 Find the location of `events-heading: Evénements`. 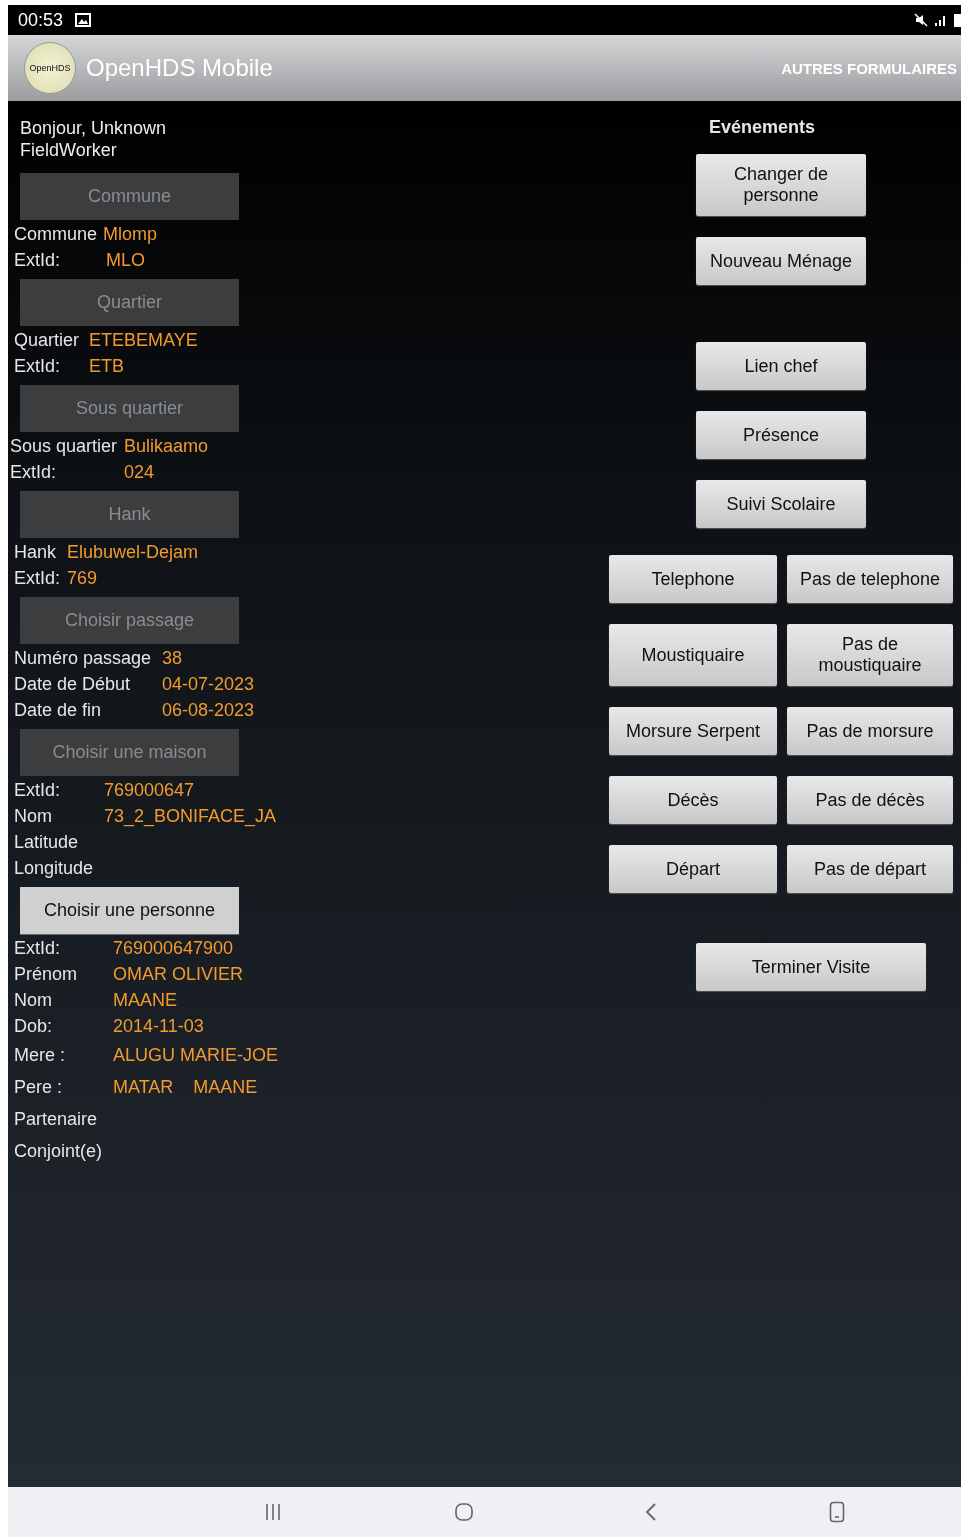

events-heading: Evénements is located at coordinates (763, 128).